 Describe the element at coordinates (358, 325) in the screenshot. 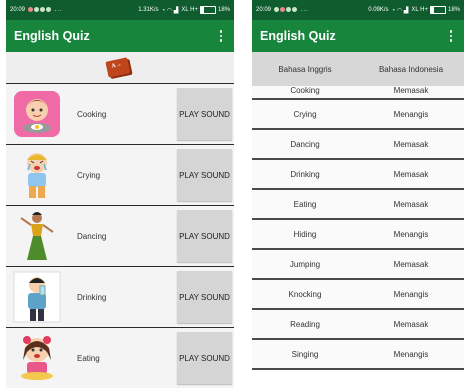

I see `table-row: Reading Memasak` at that location.